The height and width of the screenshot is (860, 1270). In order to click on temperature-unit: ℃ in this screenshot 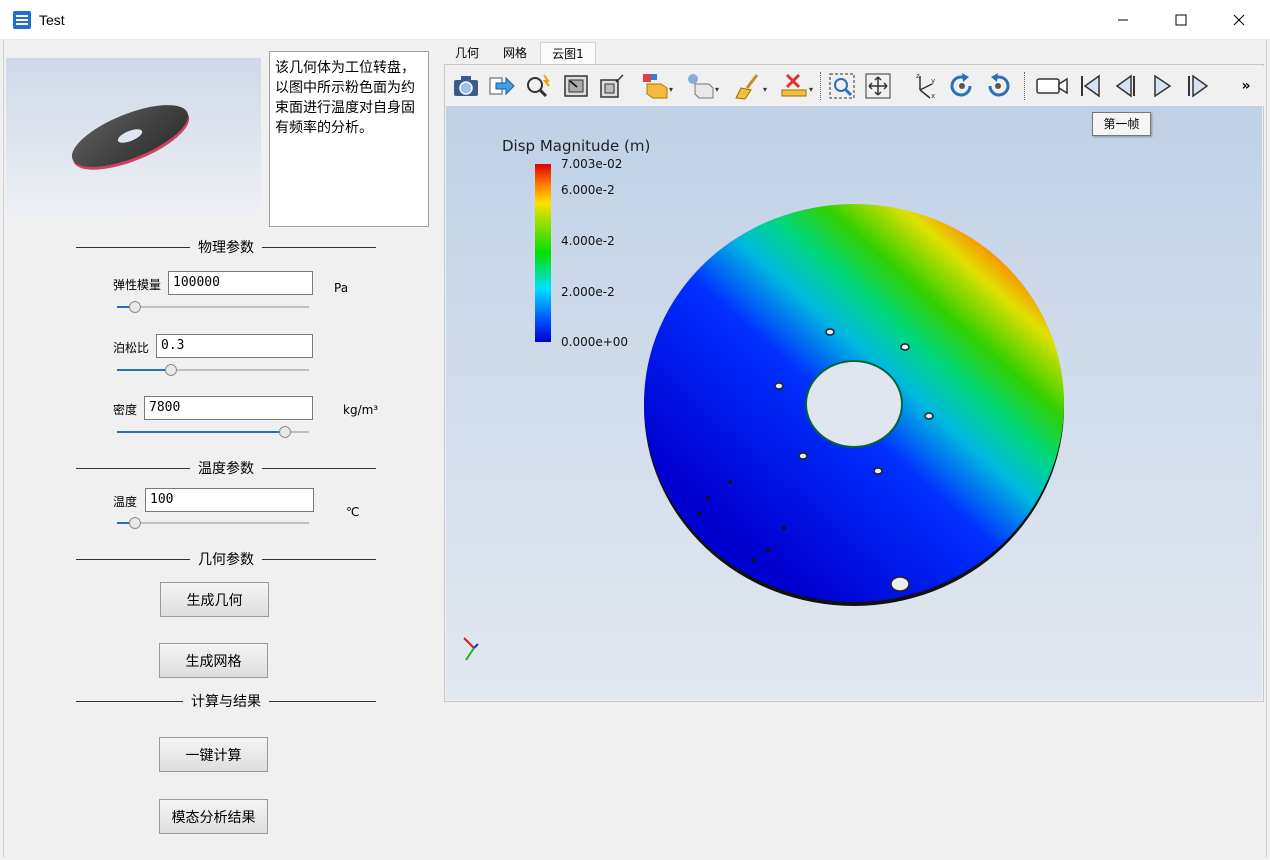, I will do `click(353, 512)`.